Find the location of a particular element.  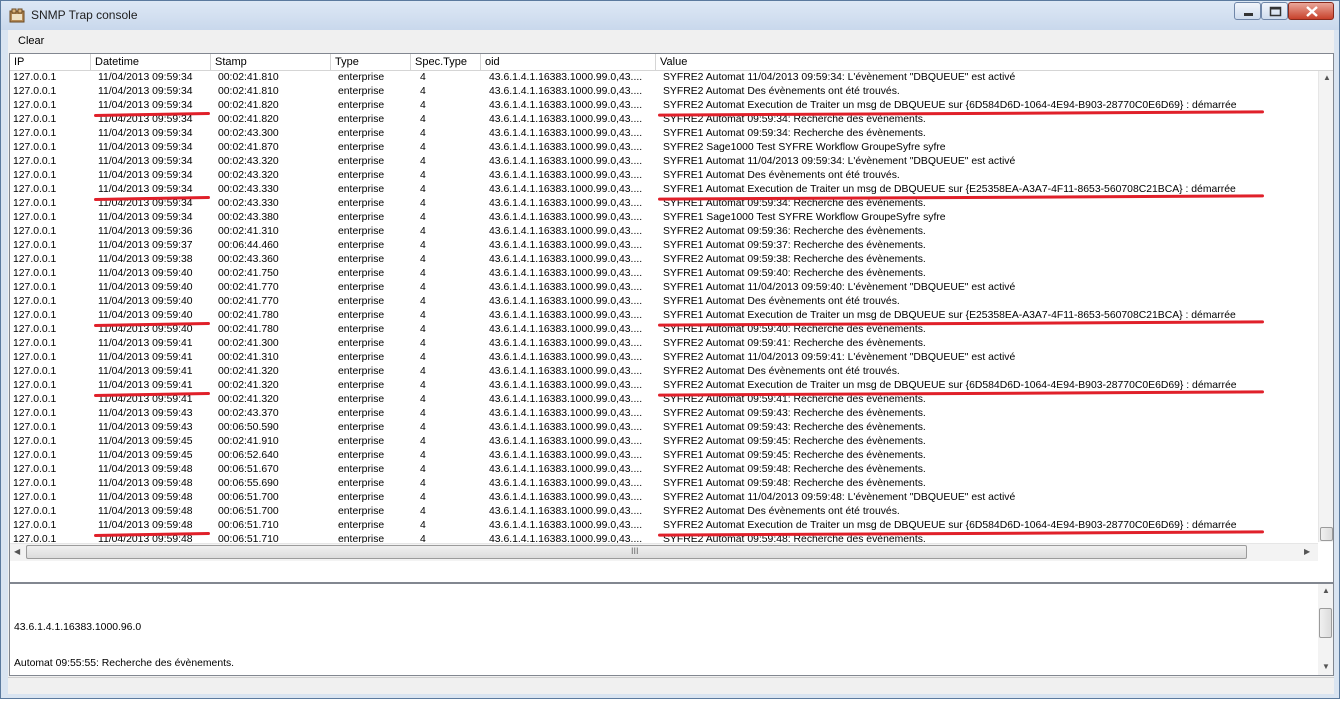

detail-vertical-scrollbar: ▲ ▼ is located at coordinates (1325, 629).